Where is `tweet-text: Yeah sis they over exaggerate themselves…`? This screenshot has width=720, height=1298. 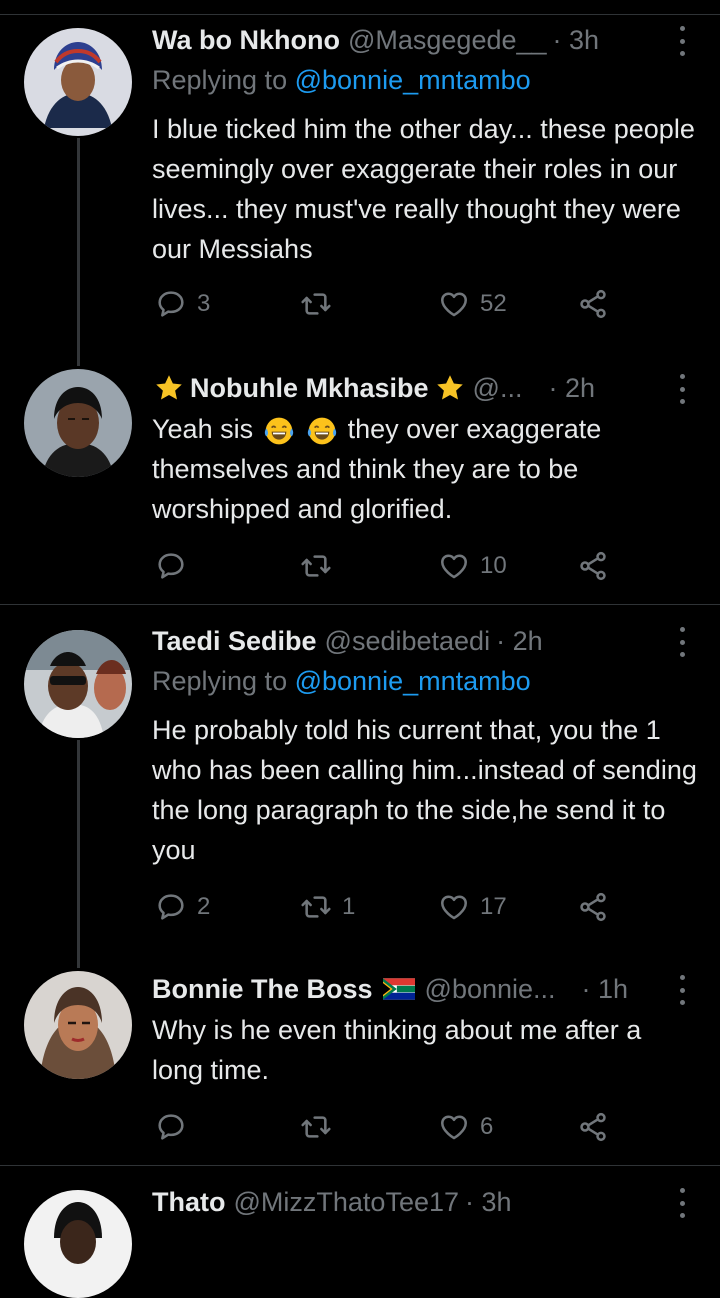
tweet-text: Yeah sis they over exaggerate themselves… is located at coordinates (424, 469).